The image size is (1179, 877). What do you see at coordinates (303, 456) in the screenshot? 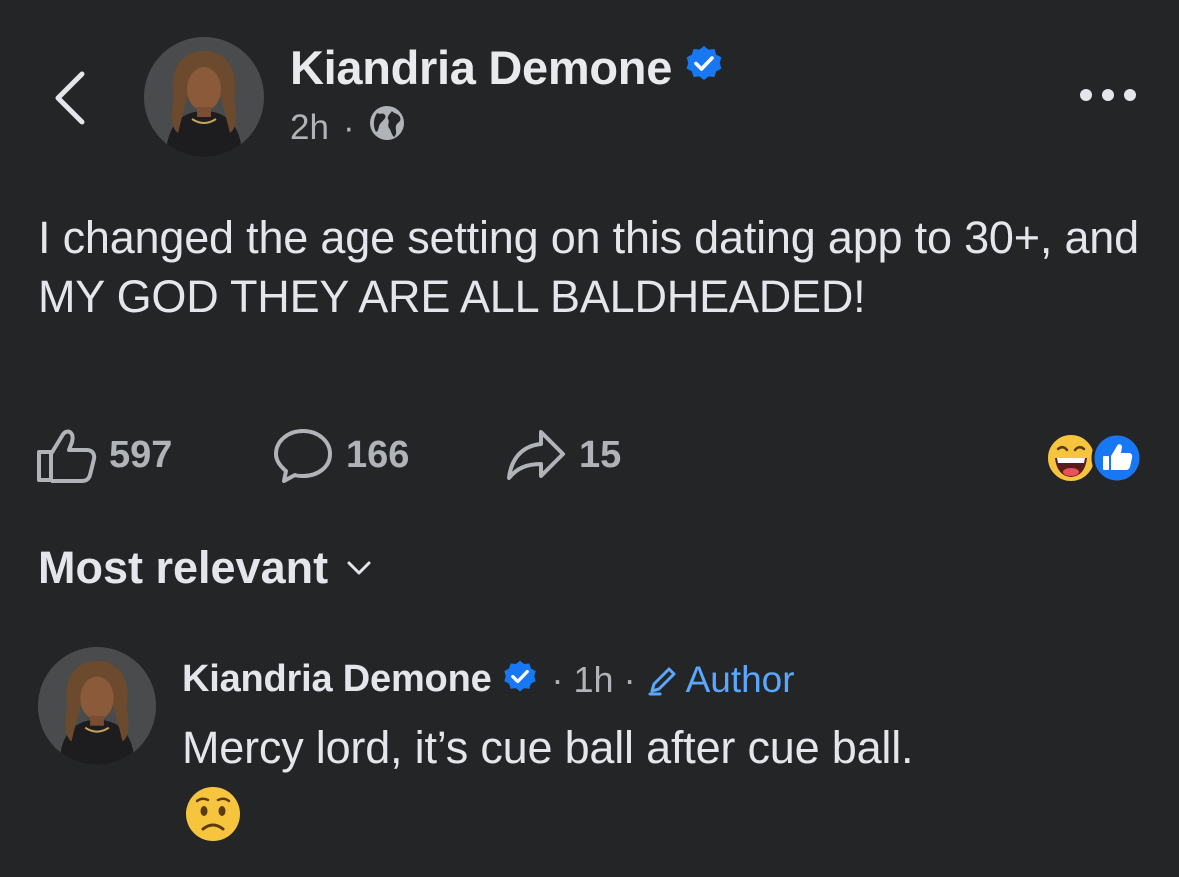
I see `comment-bubble-icon` at bounding box center [303, 456].